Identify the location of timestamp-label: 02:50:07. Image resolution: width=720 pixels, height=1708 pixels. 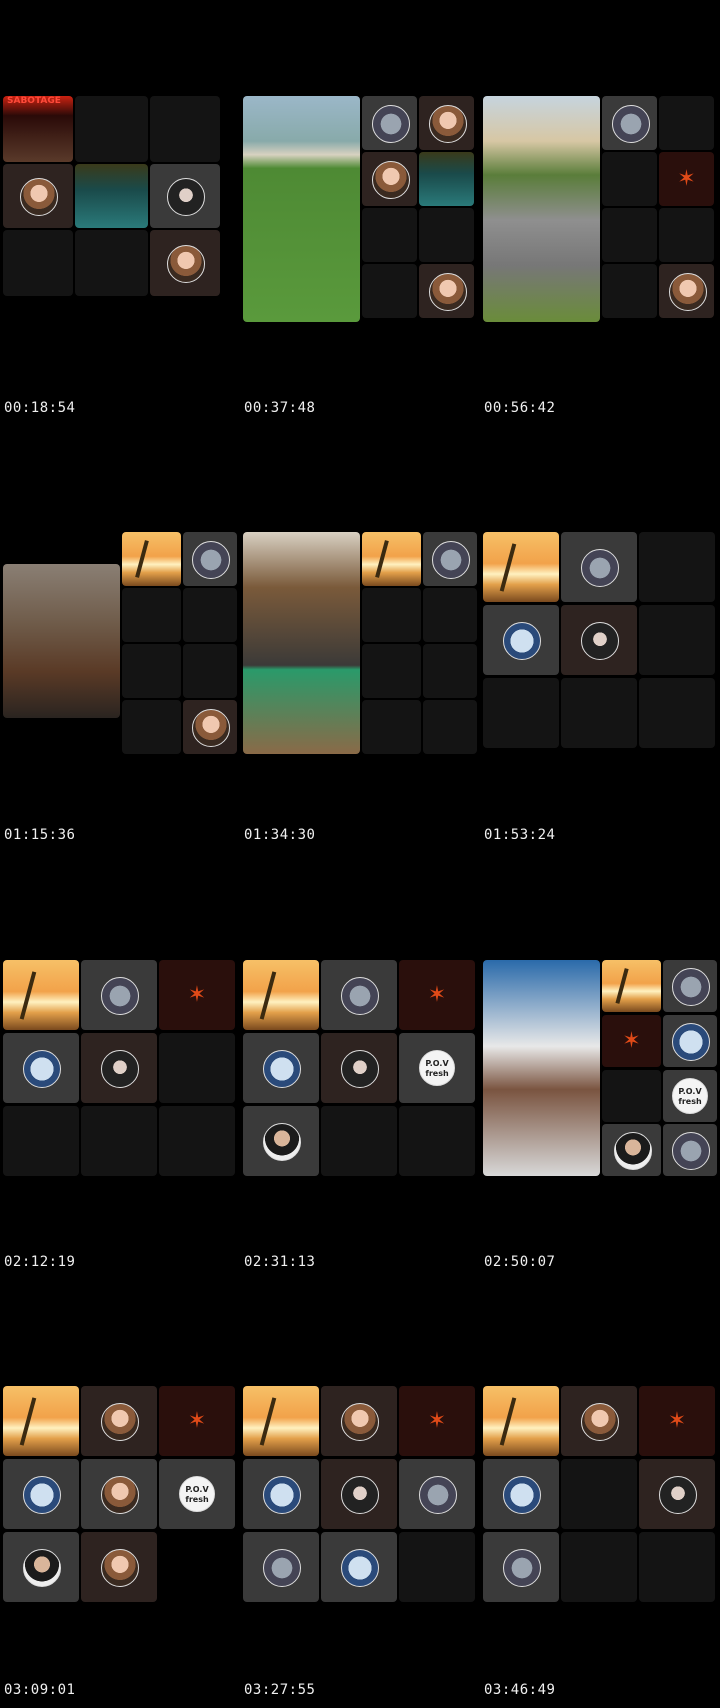
(520, 1262).